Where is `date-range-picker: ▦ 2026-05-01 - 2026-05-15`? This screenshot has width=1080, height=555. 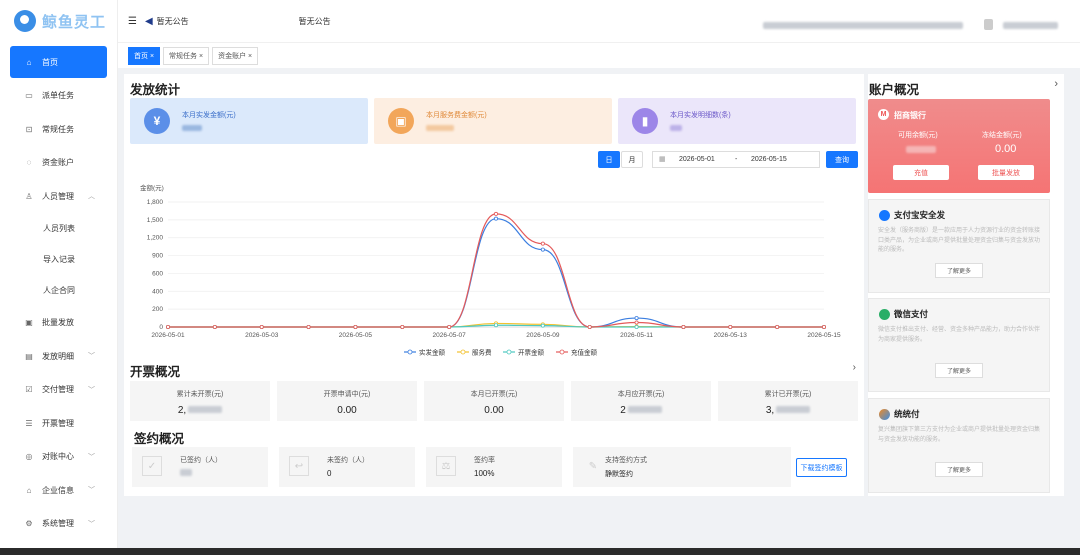
date-range-picker: ▦ 2026-05-01 - 2026-05-15 is located at coordinates (736, 159).